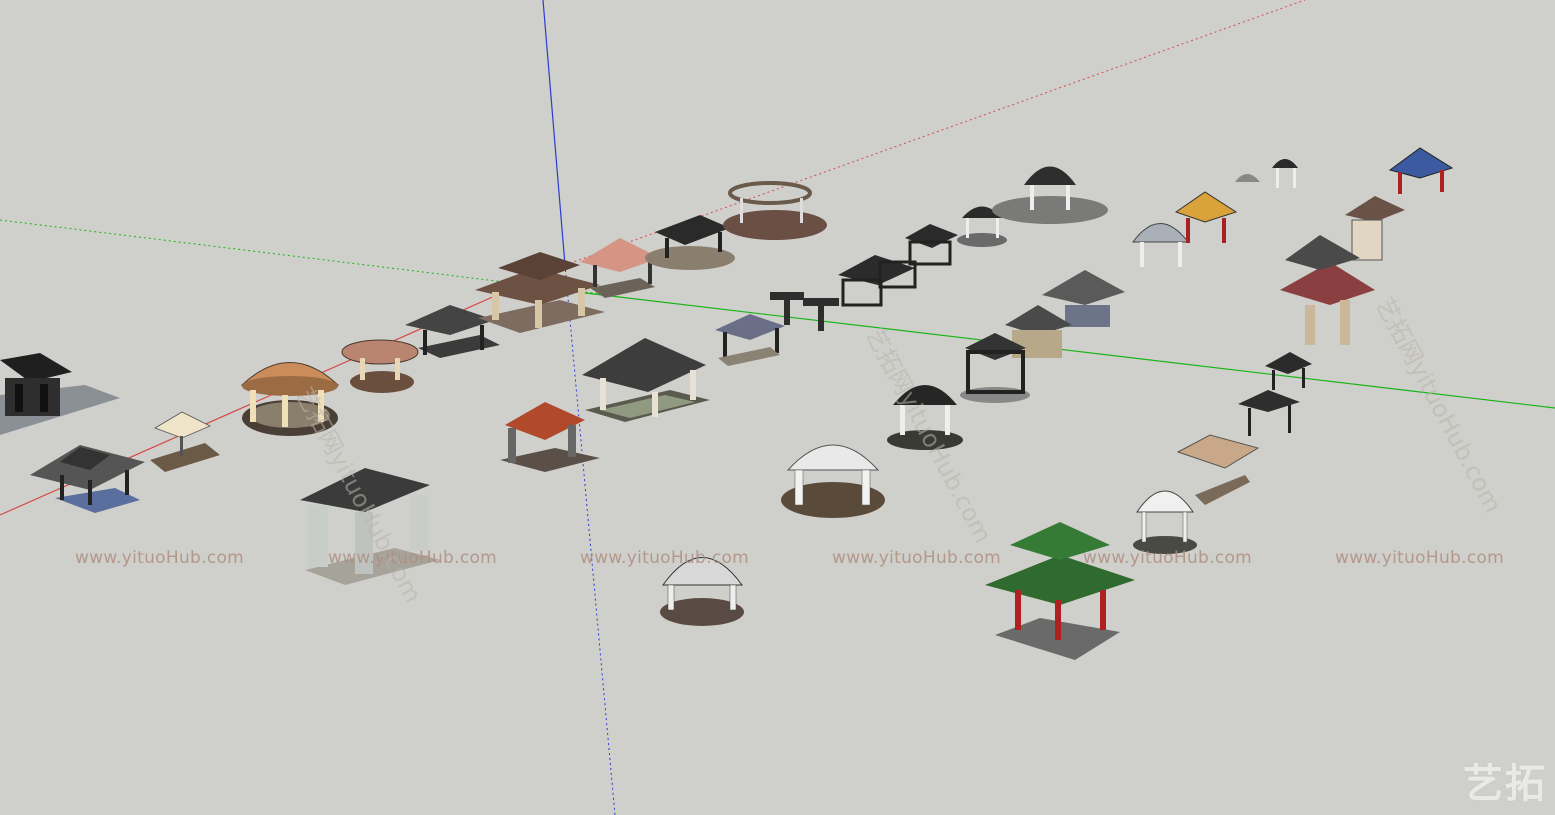 This screenshot has width=1555, height=815. I want to click on watermark-logo: 艺拓, so click(1505, 784).